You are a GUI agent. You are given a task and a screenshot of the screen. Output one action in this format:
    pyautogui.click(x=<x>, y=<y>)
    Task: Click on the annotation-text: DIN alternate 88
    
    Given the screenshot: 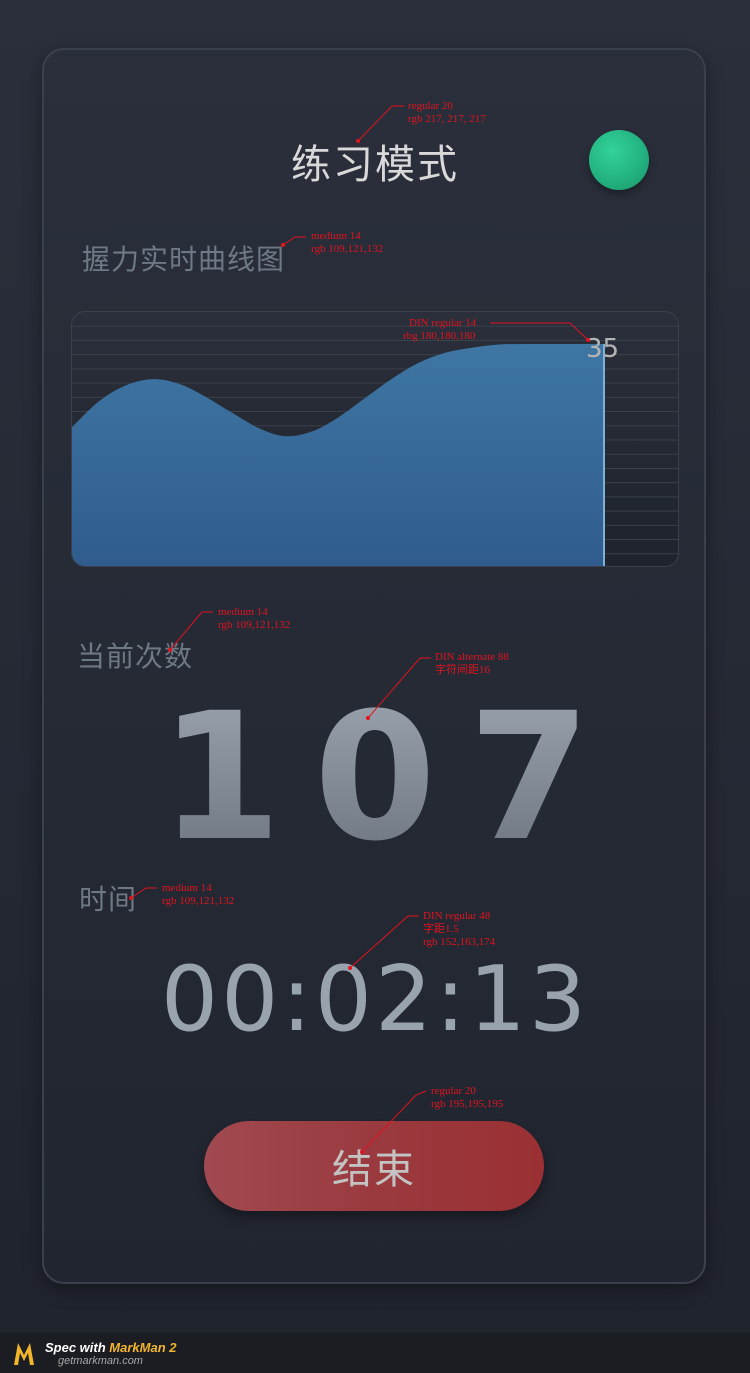 What is the action you would take?
    pyautogui.click(x=472, y=657)
    